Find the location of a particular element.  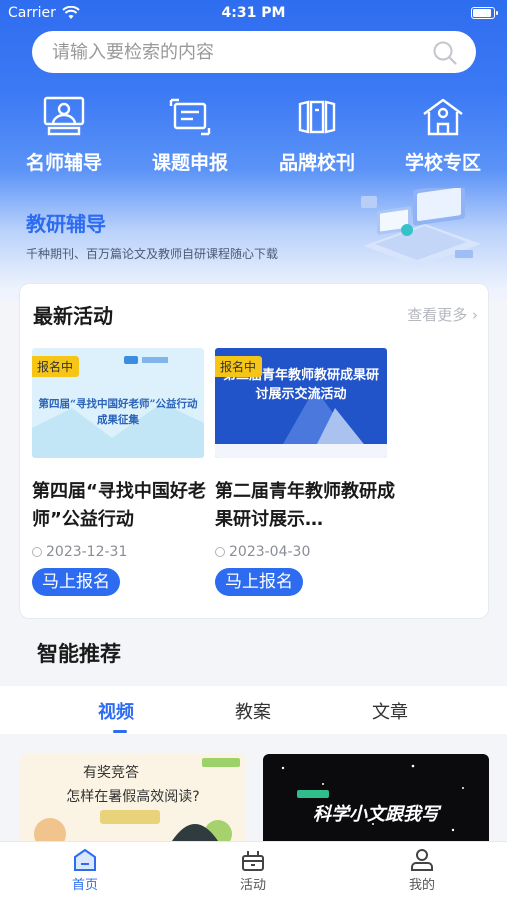

recommend-tabs: 视频 教案 文章 is located at coordinates (253, 710).